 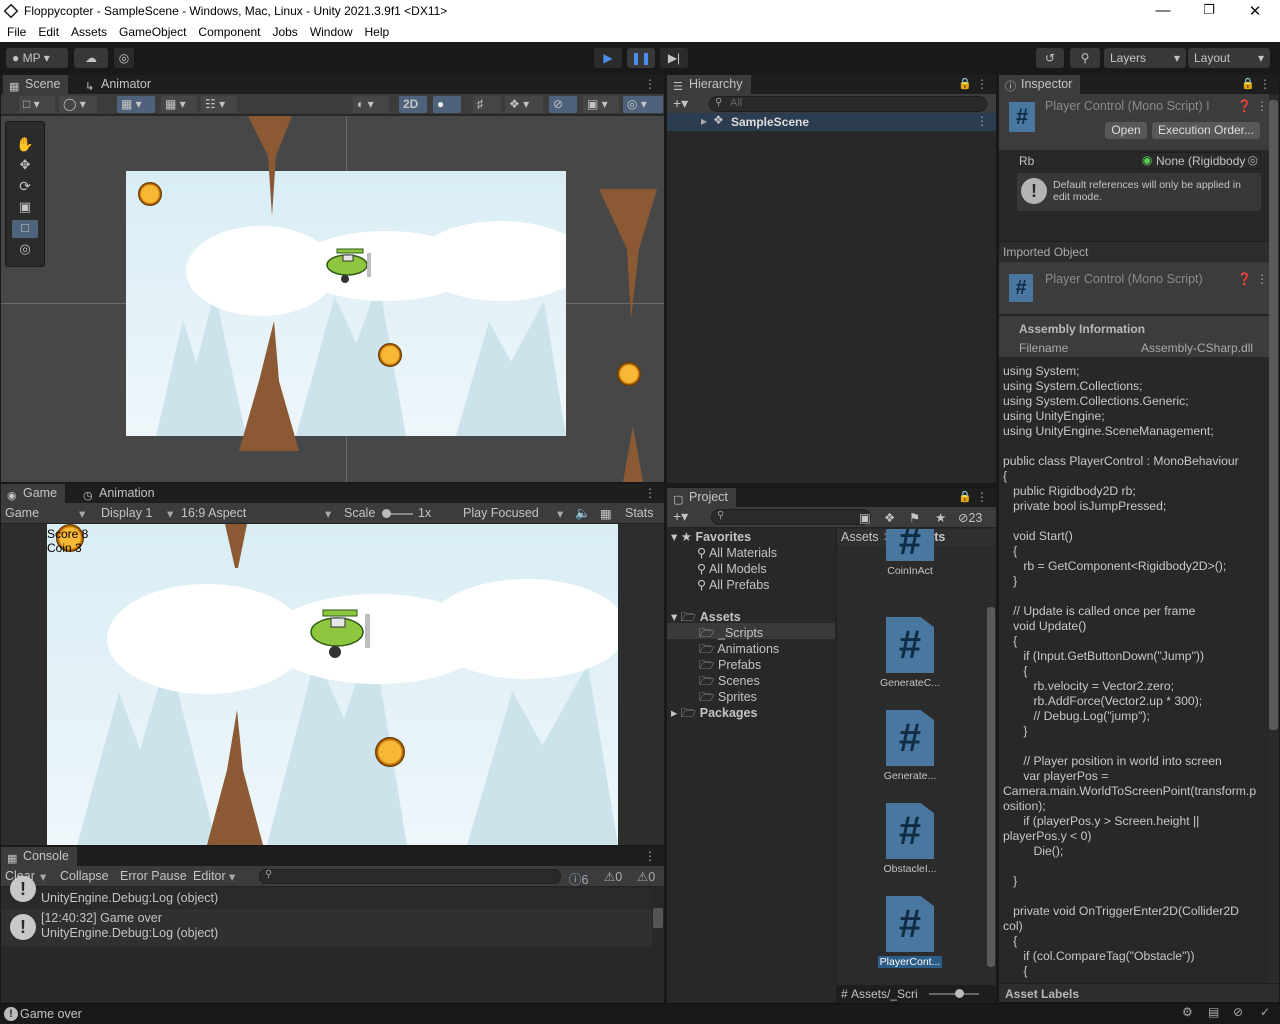 I want to click on favorite-all-prefabs: ⚲ All Prefabs, so click(x=733, y=584).